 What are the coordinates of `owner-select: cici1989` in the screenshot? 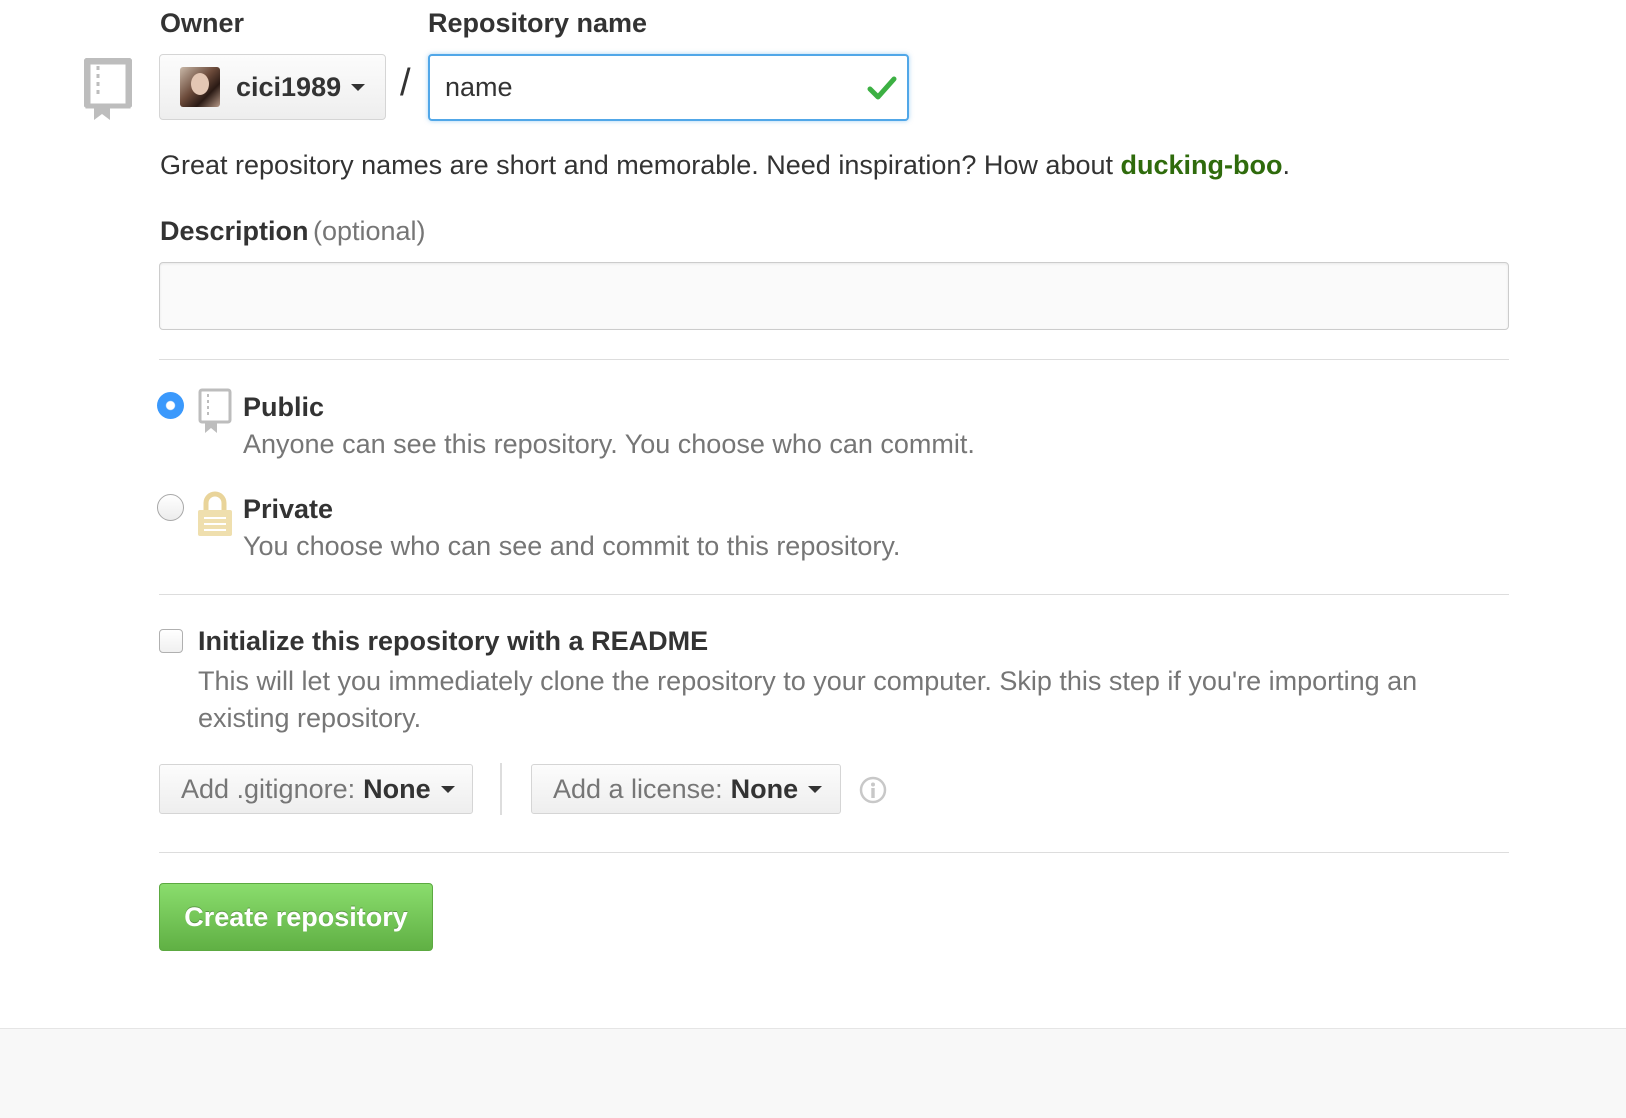 It's located at (272, 87).